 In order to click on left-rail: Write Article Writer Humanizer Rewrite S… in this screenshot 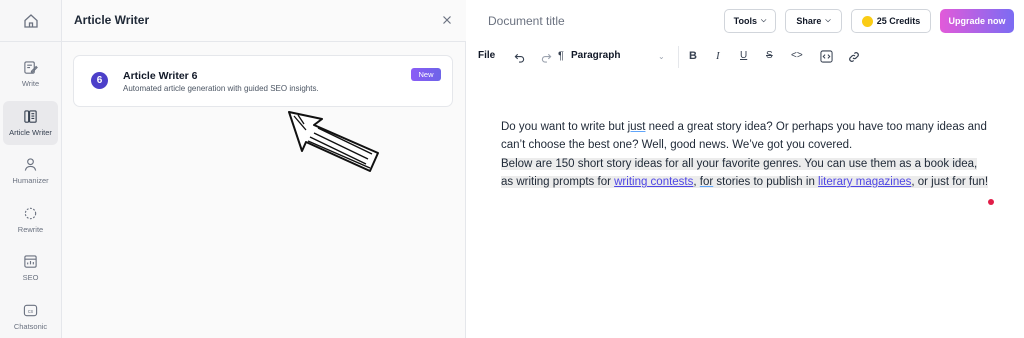, I will do `click(31, 169)`.